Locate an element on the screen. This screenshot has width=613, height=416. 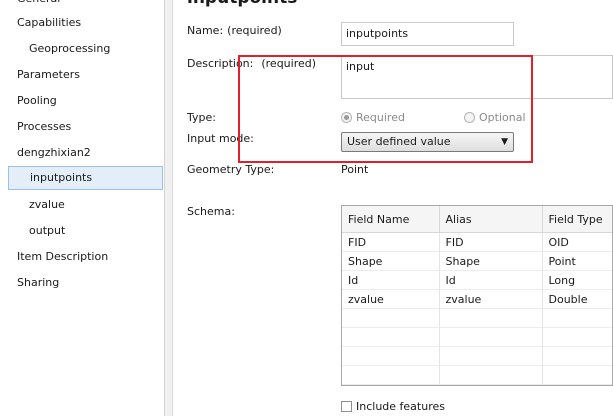
type-optional-label: Optional is located at coordinates (502, 117).